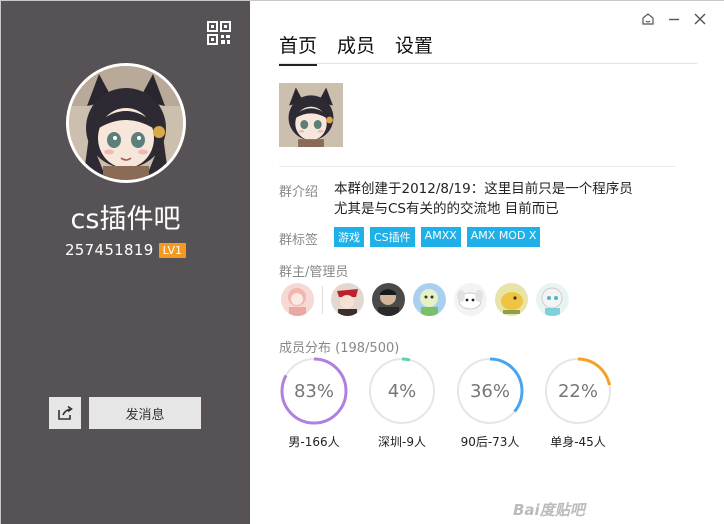 The height and width of the screenshot is (524, 724). Describe the element at coordinates (322, 299) in the screenshot. I see `owner-divider` at that location.